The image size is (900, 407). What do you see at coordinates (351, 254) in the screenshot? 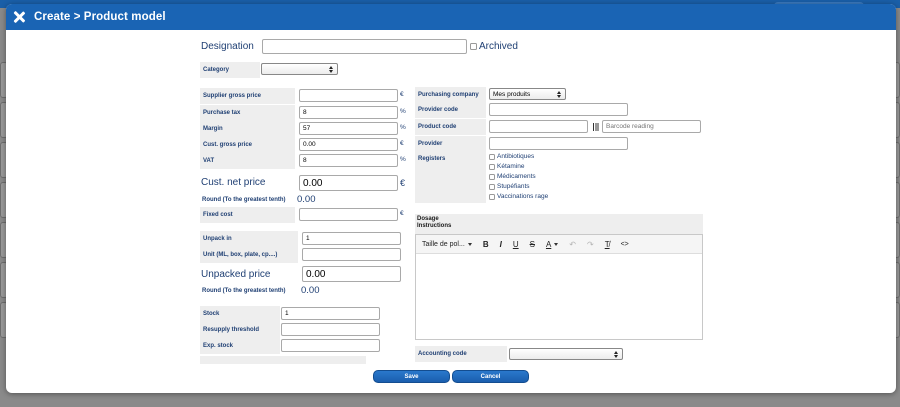
I see `unit-input` at bounding box center [351, 254].